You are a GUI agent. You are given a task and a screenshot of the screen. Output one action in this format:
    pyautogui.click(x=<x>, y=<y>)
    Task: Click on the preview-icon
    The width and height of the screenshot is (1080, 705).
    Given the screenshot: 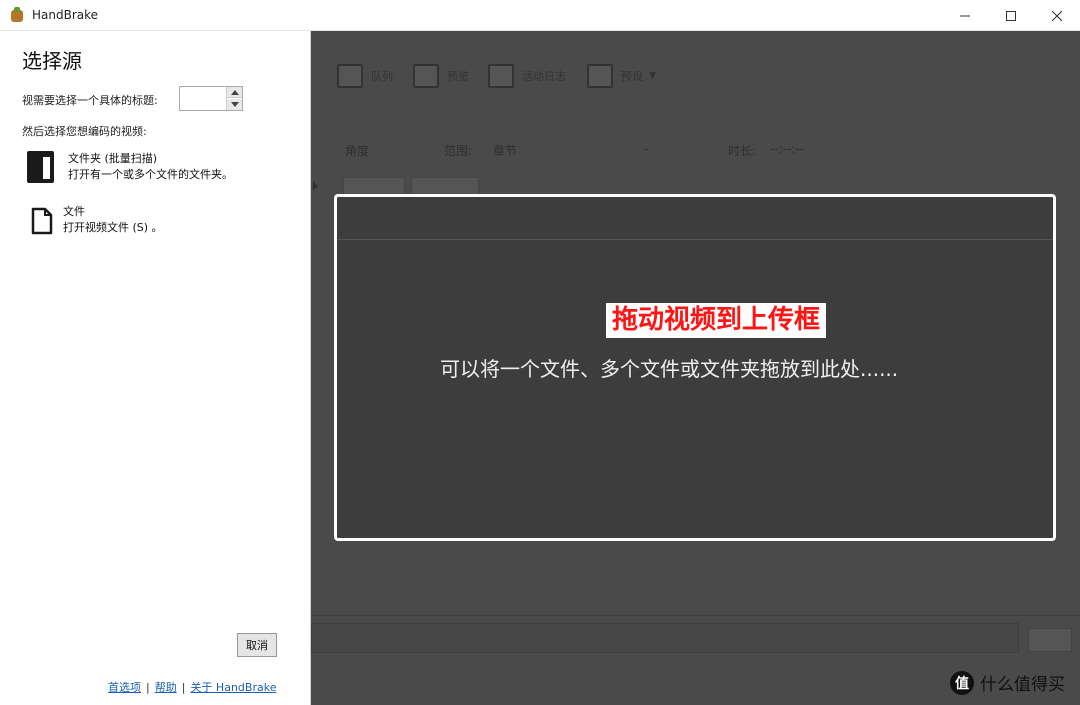 What is the action you would take?
    pyautogui.click(x=426, y=76)
    